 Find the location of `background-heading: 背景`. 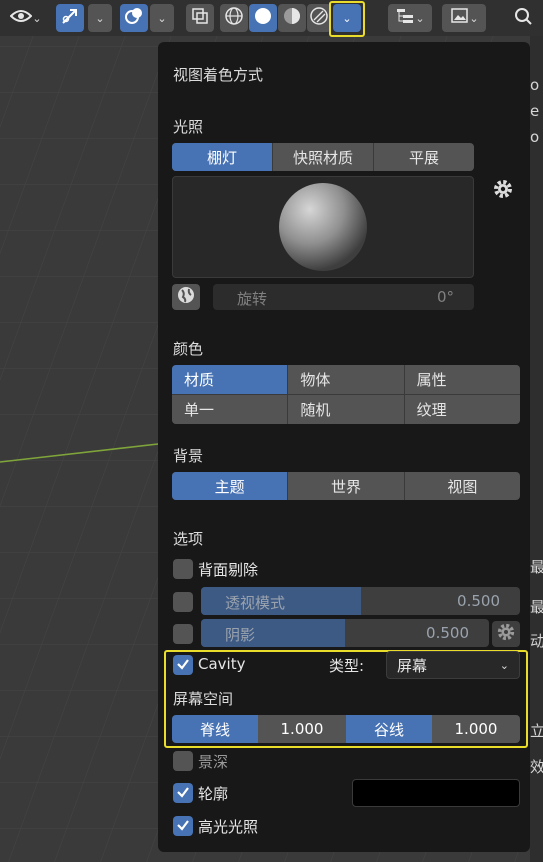

background-heading: 背景 is located at coordinates (188, 456).